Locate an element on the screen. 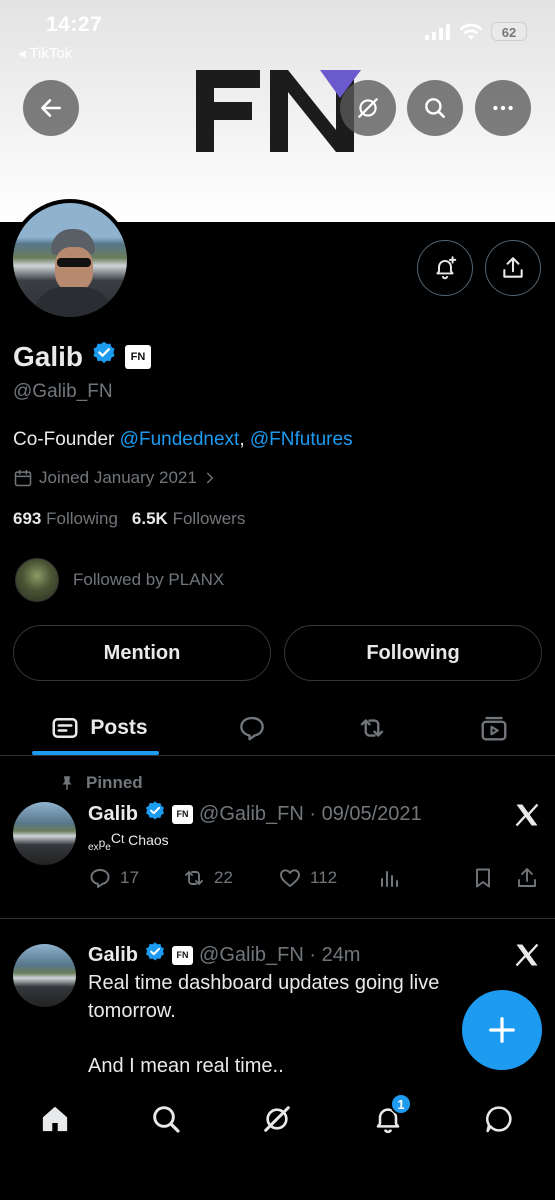  search-button is located at coordinates (435, 108).